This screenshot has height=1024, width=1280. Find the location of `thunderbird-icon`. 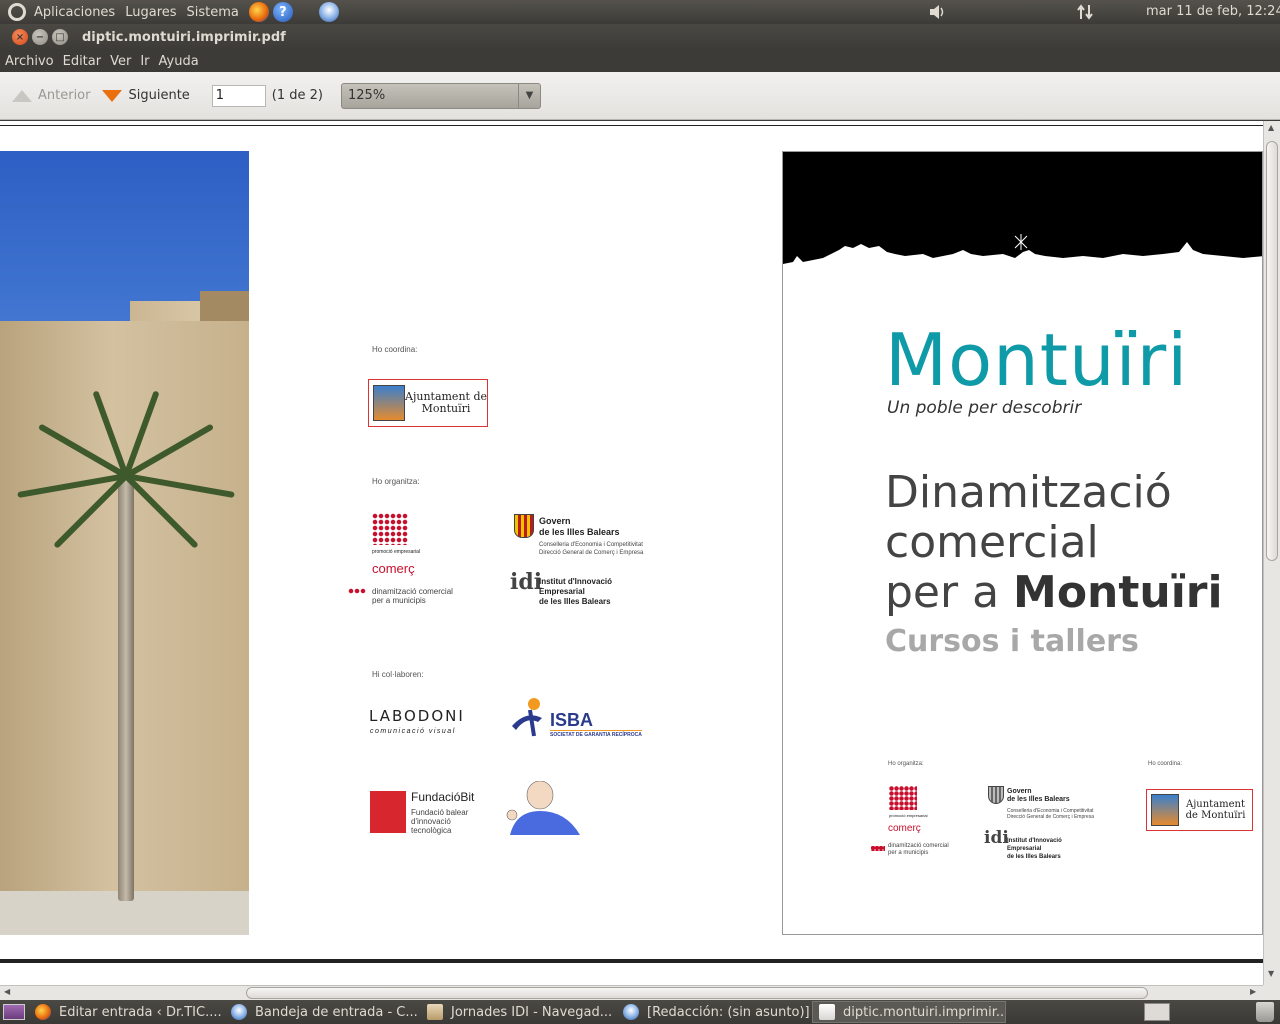

thunderbird-icon is located at coordinates (239, 1012).